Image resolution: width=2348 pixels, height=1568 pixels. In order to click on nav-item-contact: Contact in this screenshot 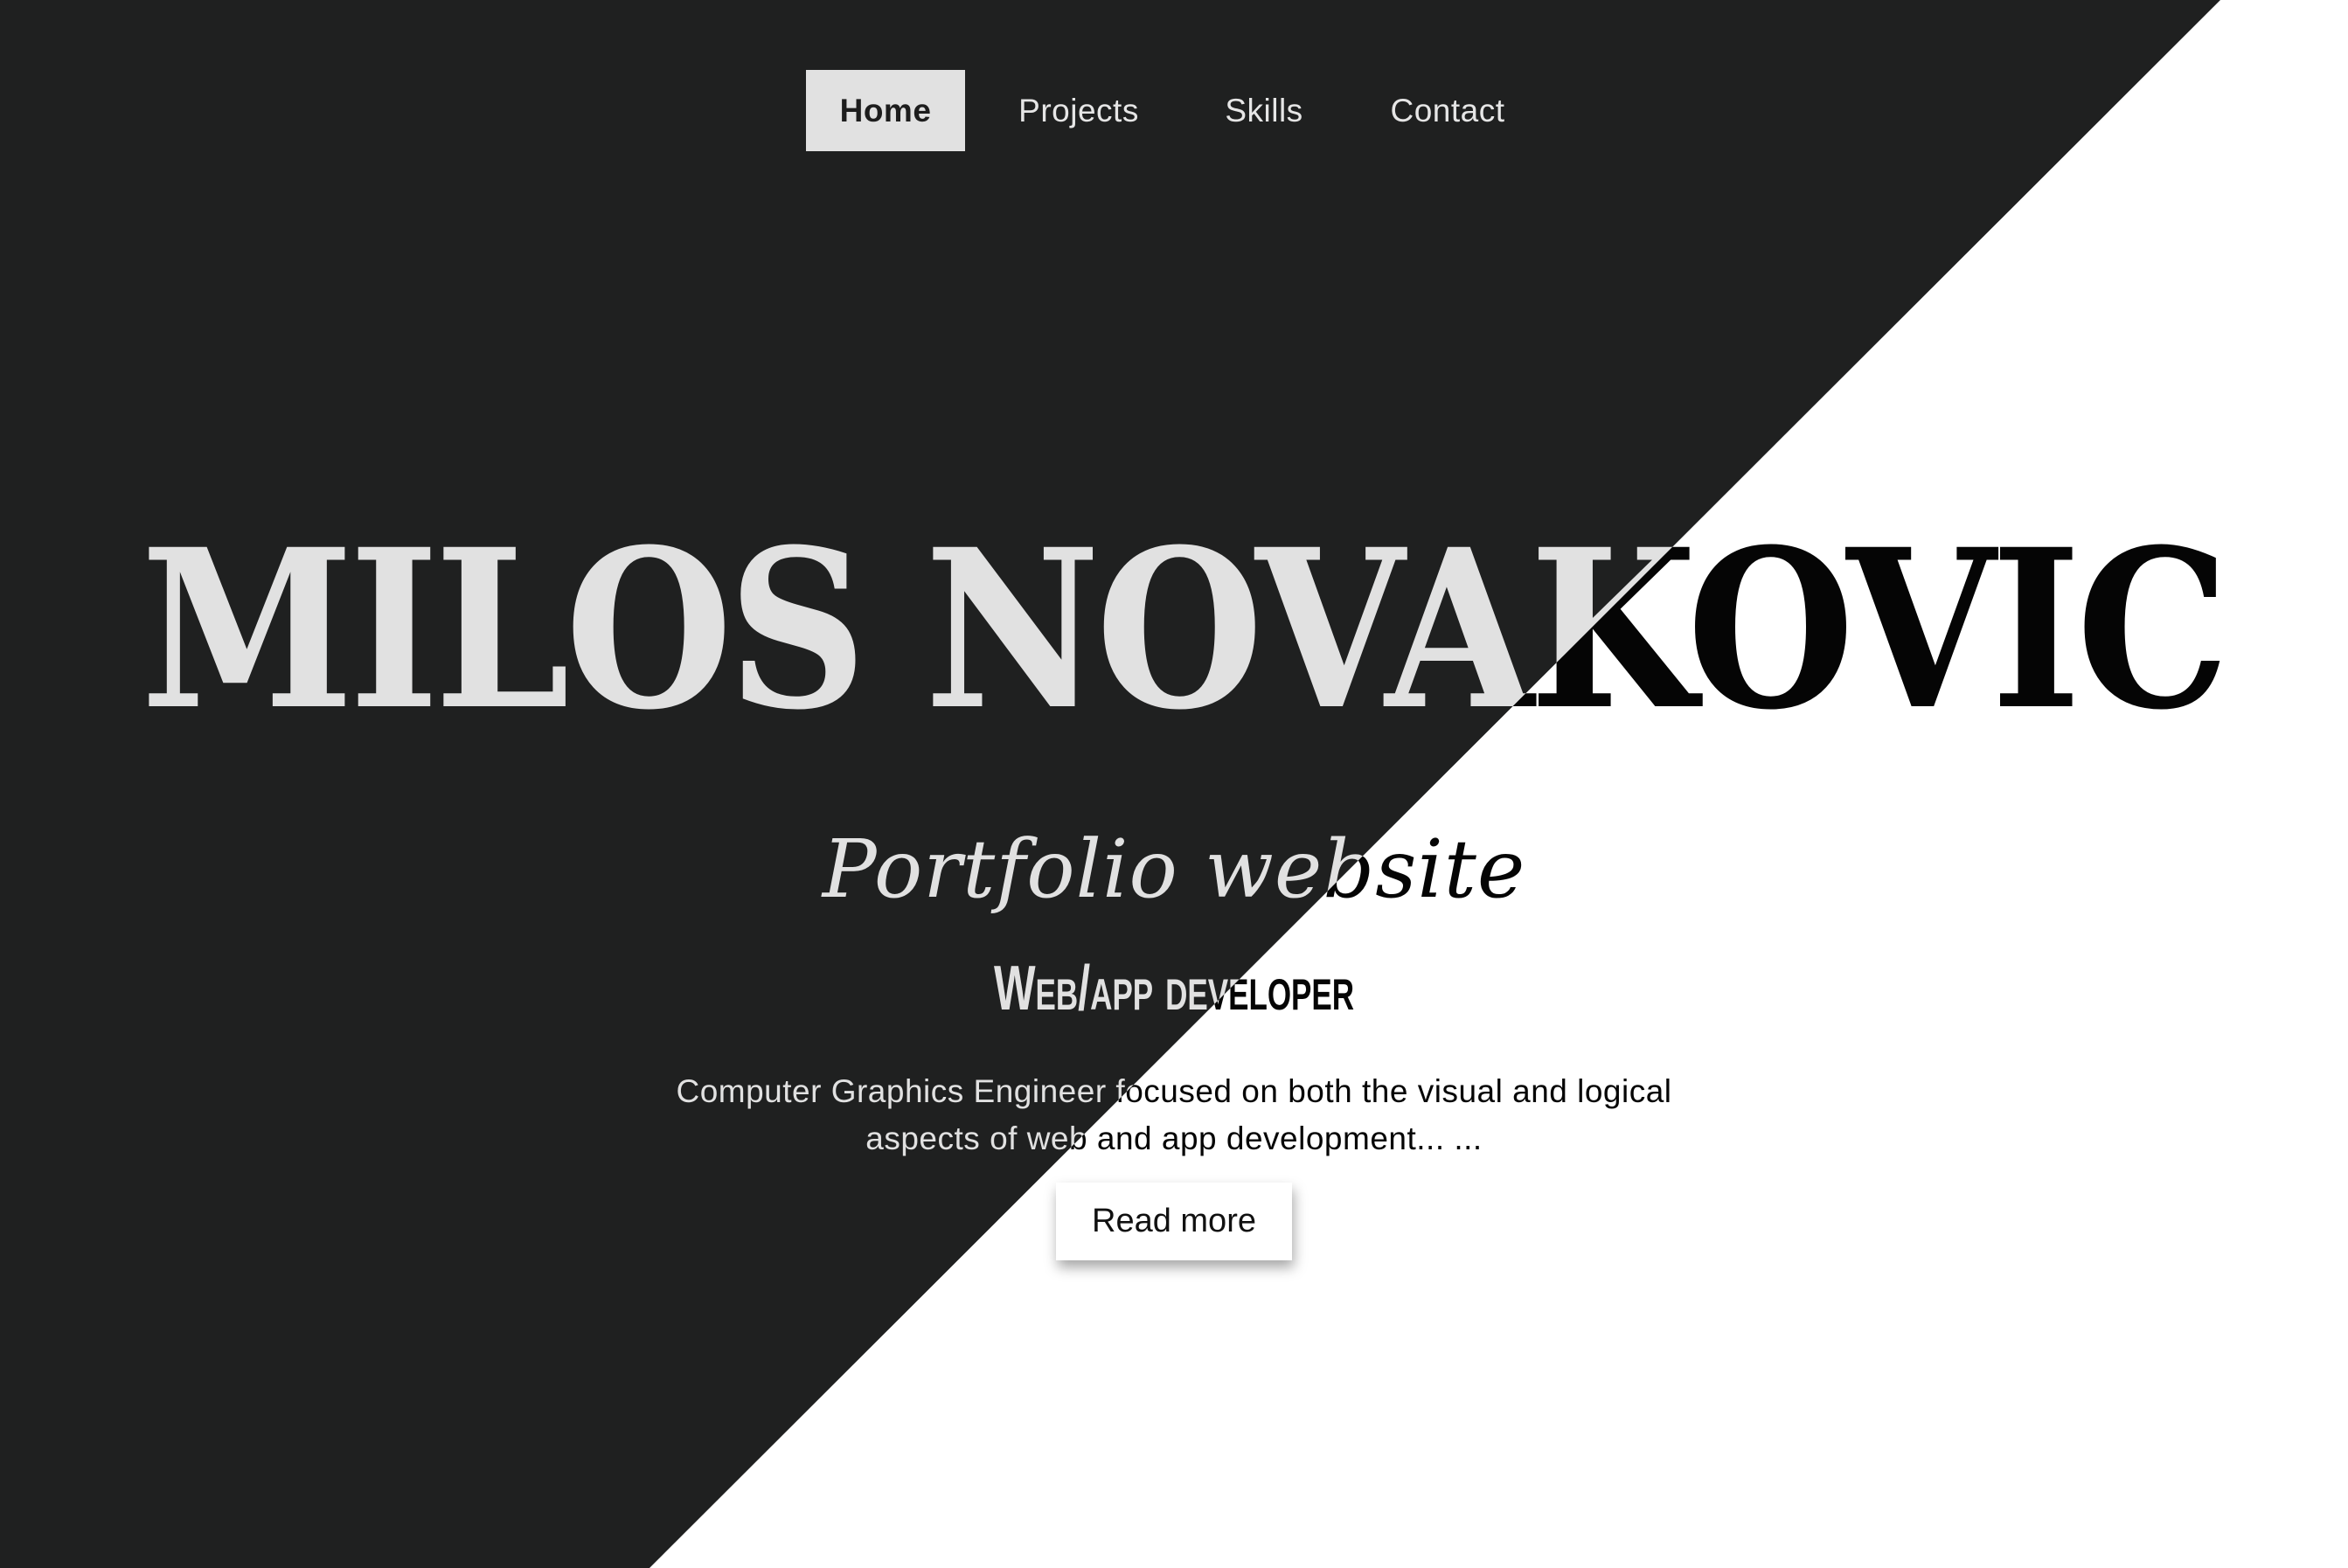, I will do `click(1448, 111)`.